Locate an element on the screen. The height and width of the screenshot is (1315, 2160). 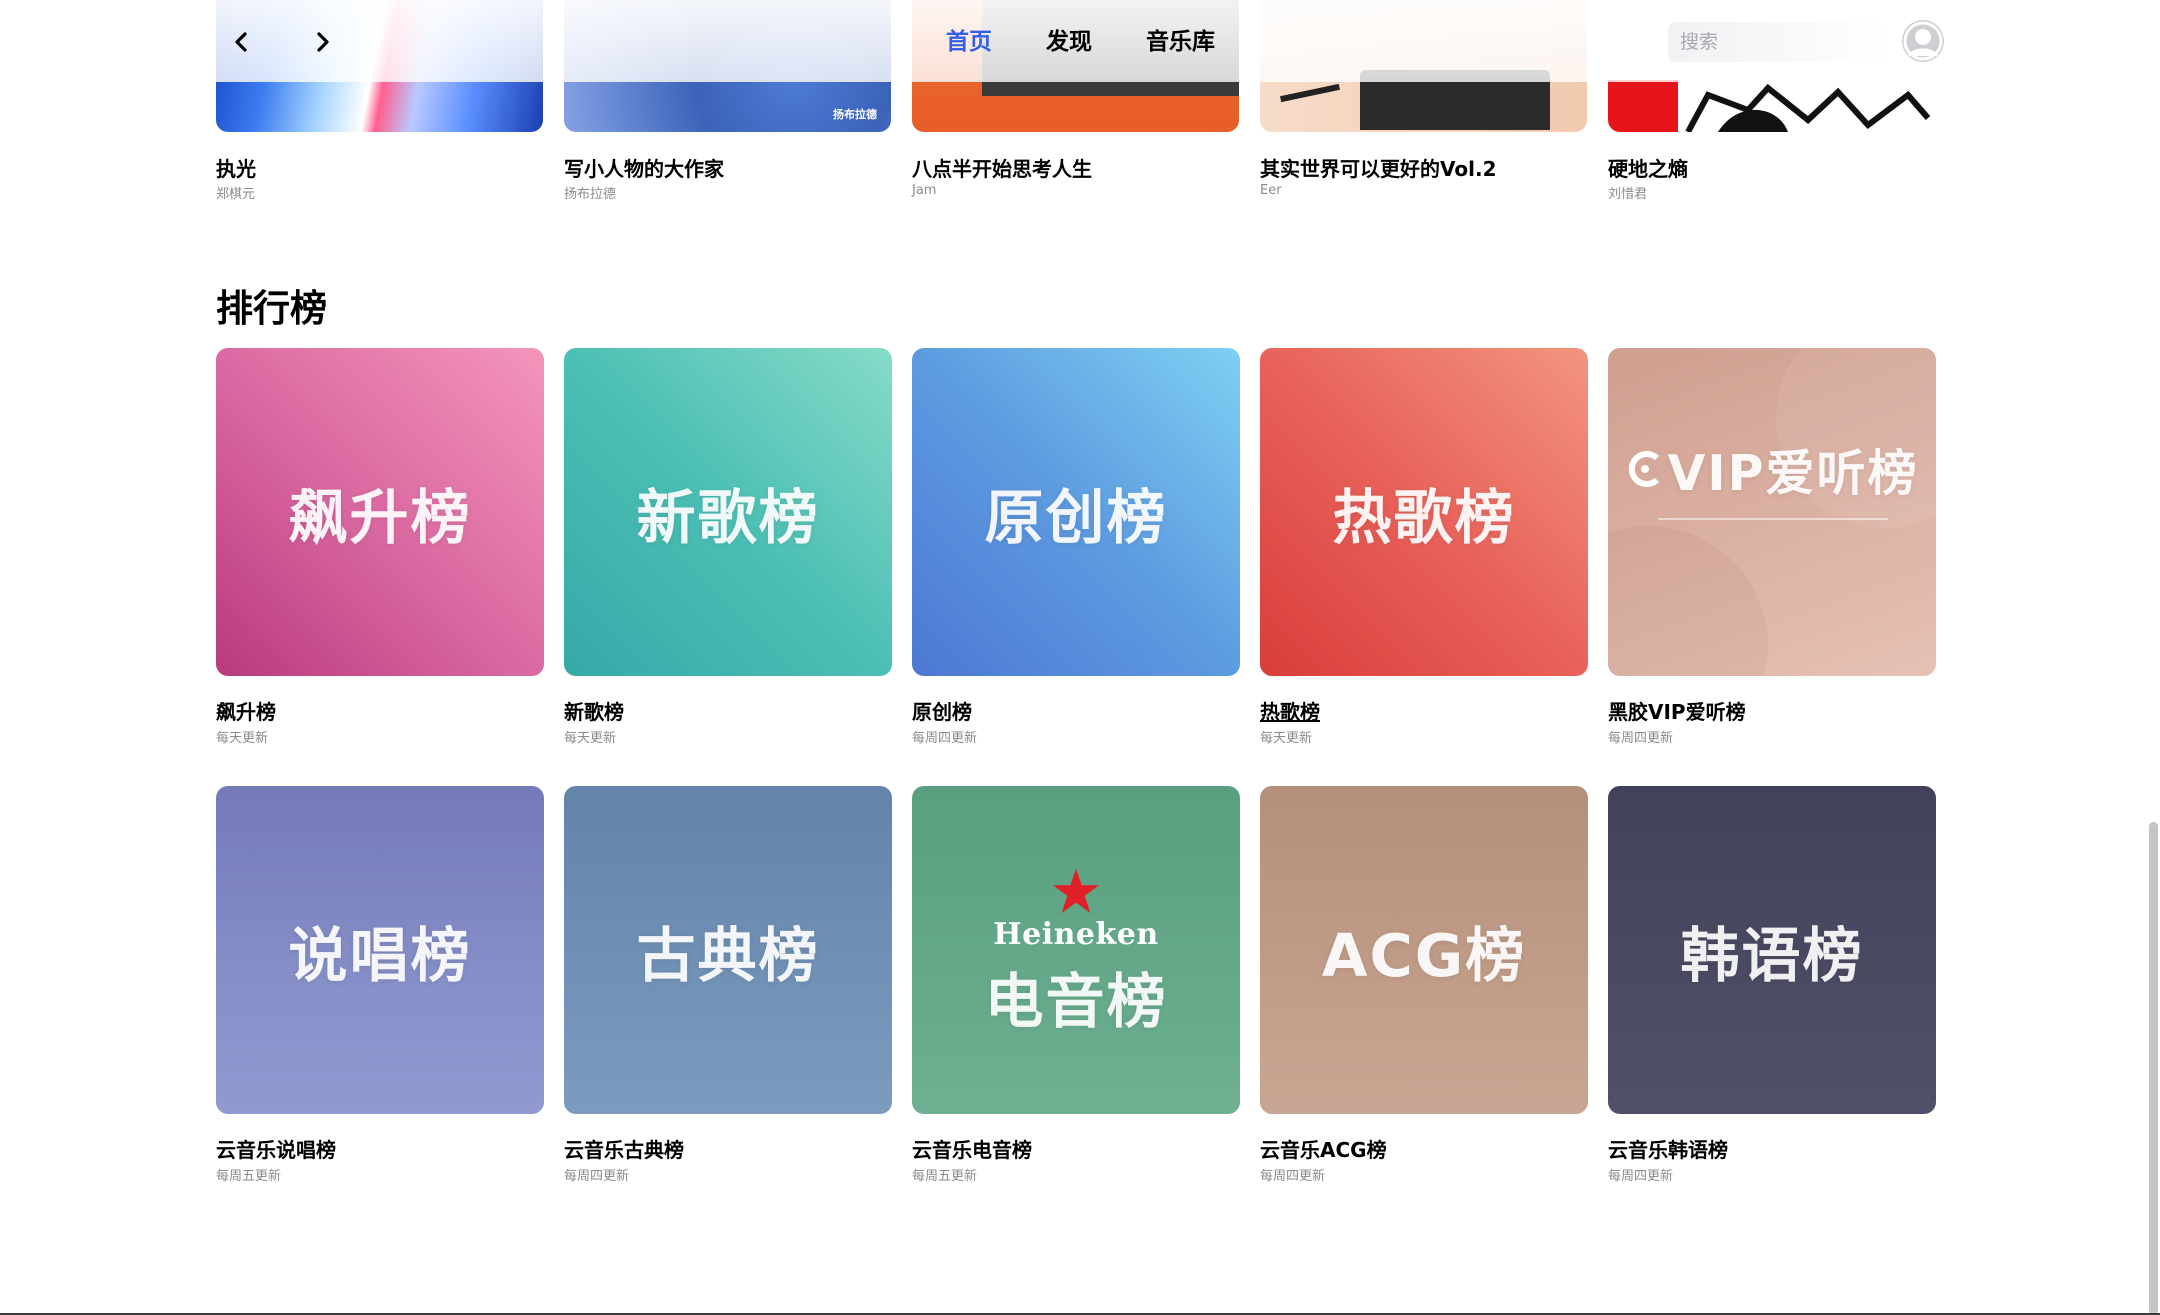
chart-cover: VIP爱听榜 is located at coordinates (1772, 512).